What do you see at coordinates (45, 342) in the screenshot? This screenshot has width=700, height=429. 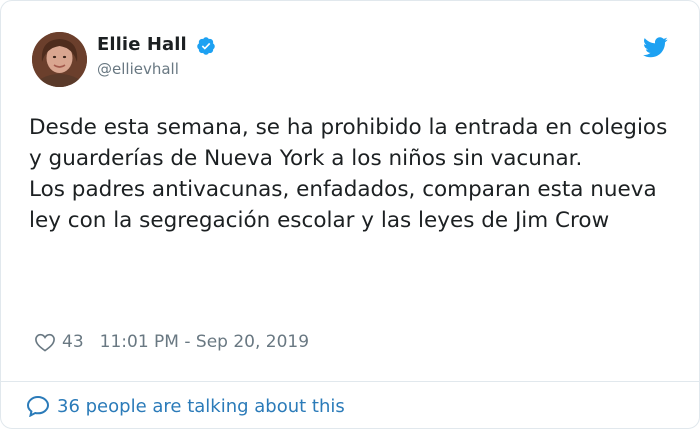 I see `heart-icon` at bounding box center [45, 342].